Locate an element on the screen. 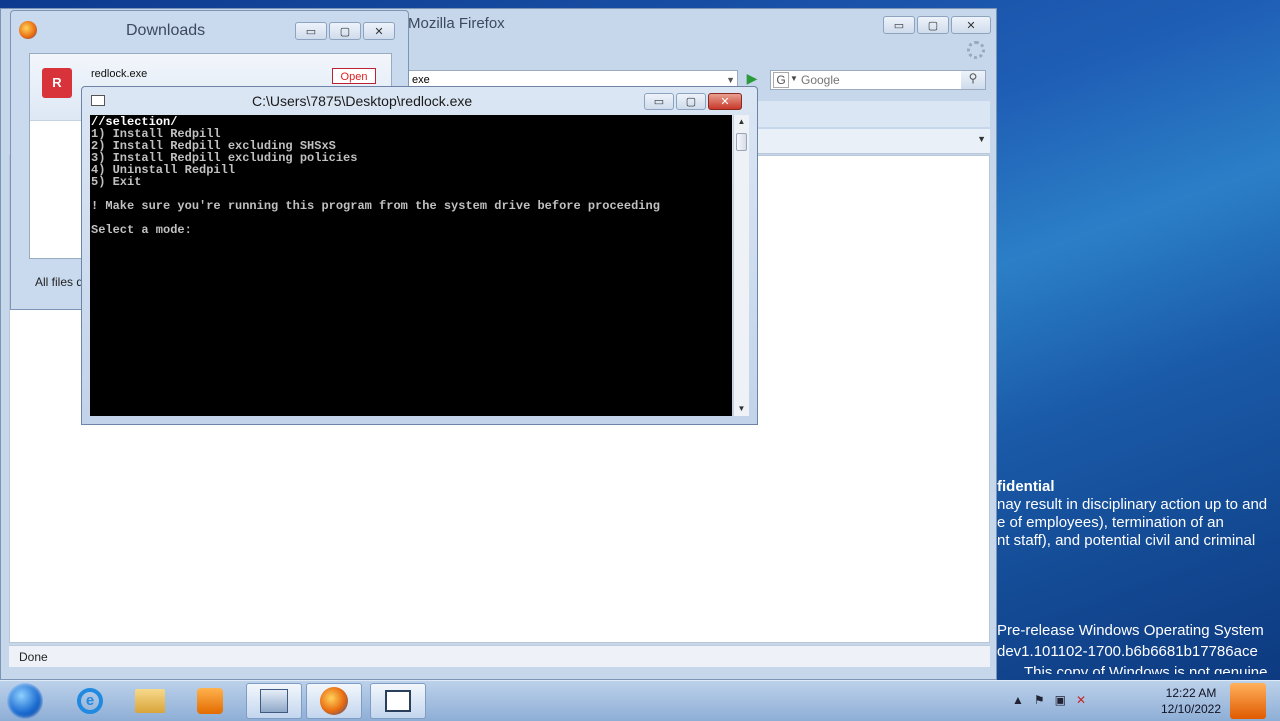  console-line: Select a mode: is located at coordinates (141, 230).